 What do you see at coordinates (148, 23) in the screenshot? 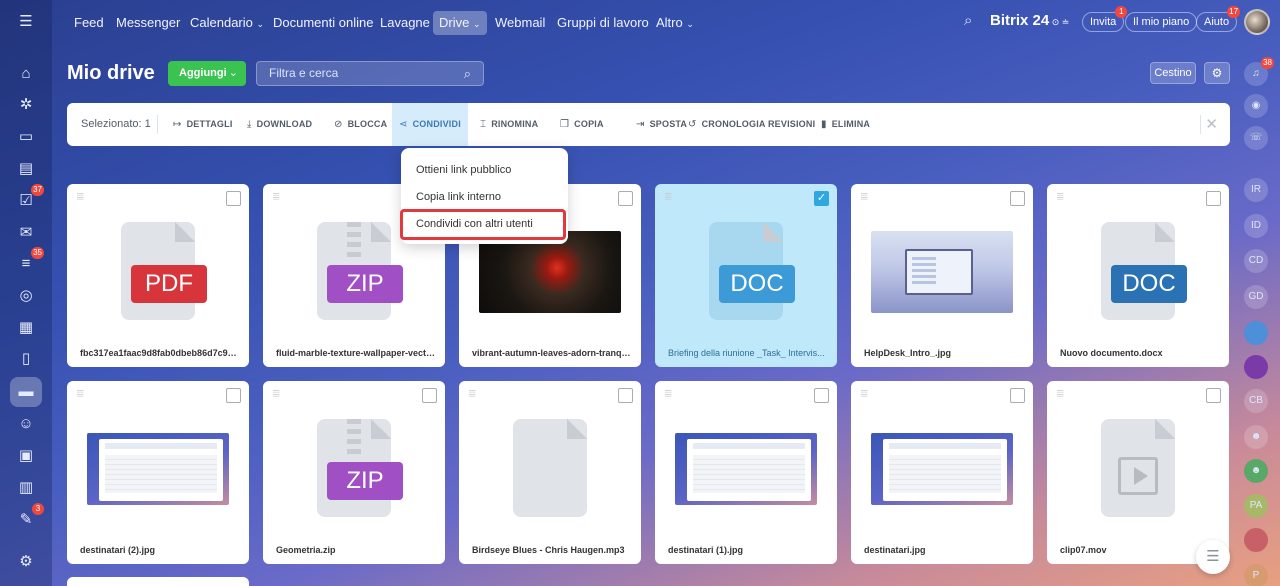
I see `nav-messenger: Messenger` at bounding box center [148, 23].